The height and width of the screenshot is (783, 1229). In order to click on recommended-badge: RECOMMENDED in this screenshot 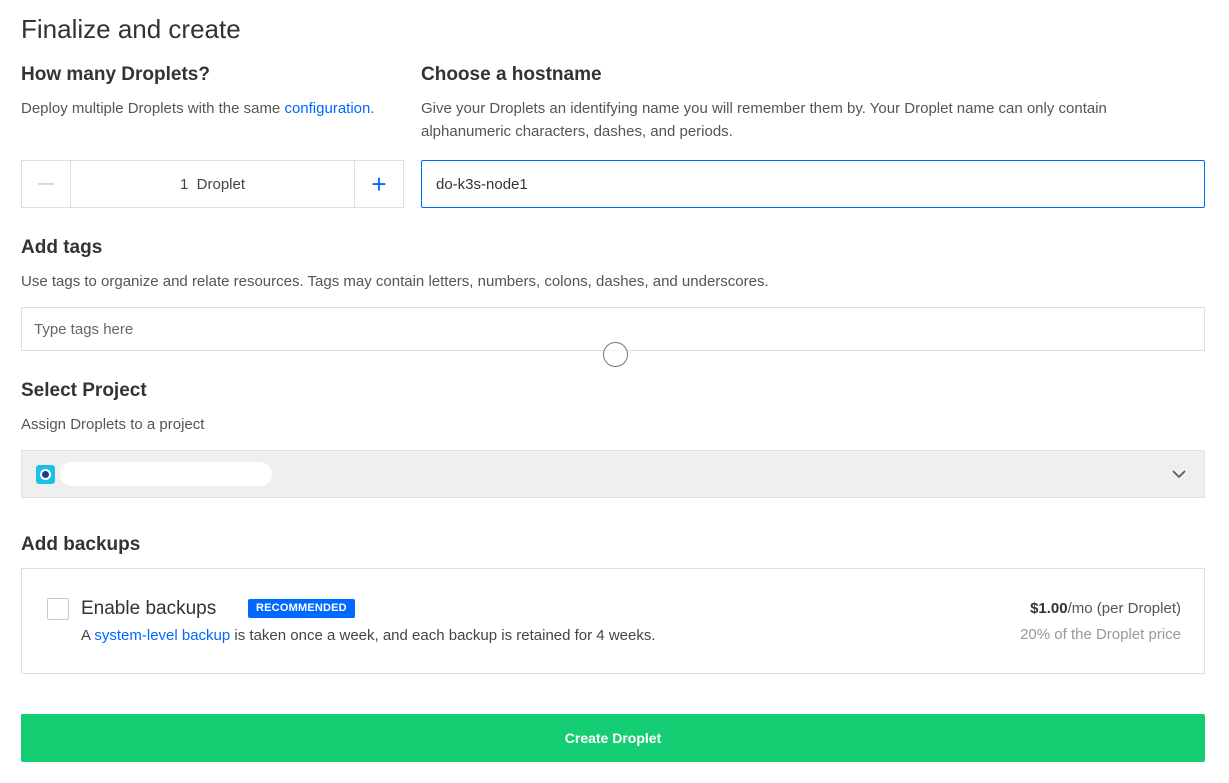, I will do `click(301, 608)`.